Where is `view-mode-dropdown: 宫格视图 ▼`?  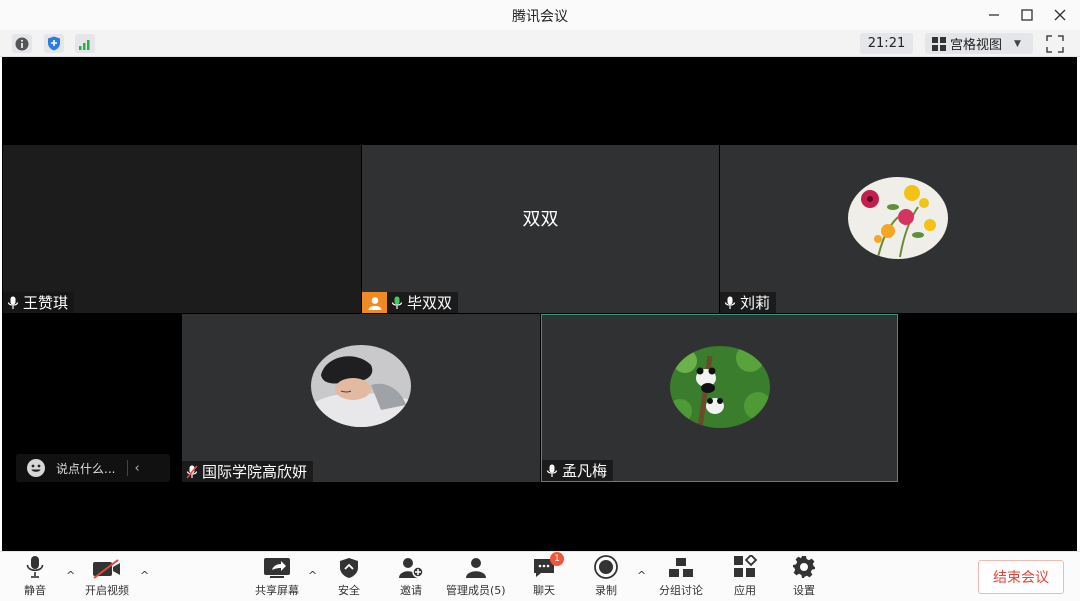 view-mode-dropdown: 宫格视图 ▼ is located at coordinates (979, 43).